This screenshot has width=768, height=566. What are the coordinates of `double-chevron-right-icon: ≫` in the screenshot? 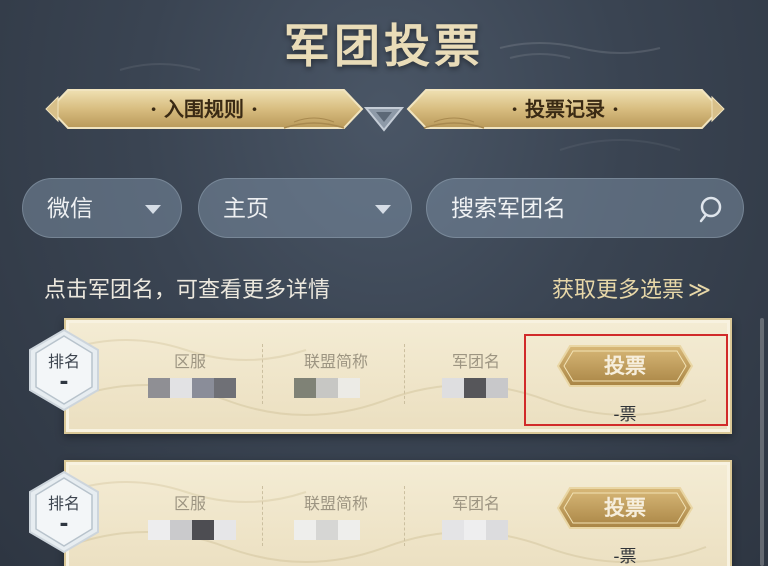 It's located at (700, 290).